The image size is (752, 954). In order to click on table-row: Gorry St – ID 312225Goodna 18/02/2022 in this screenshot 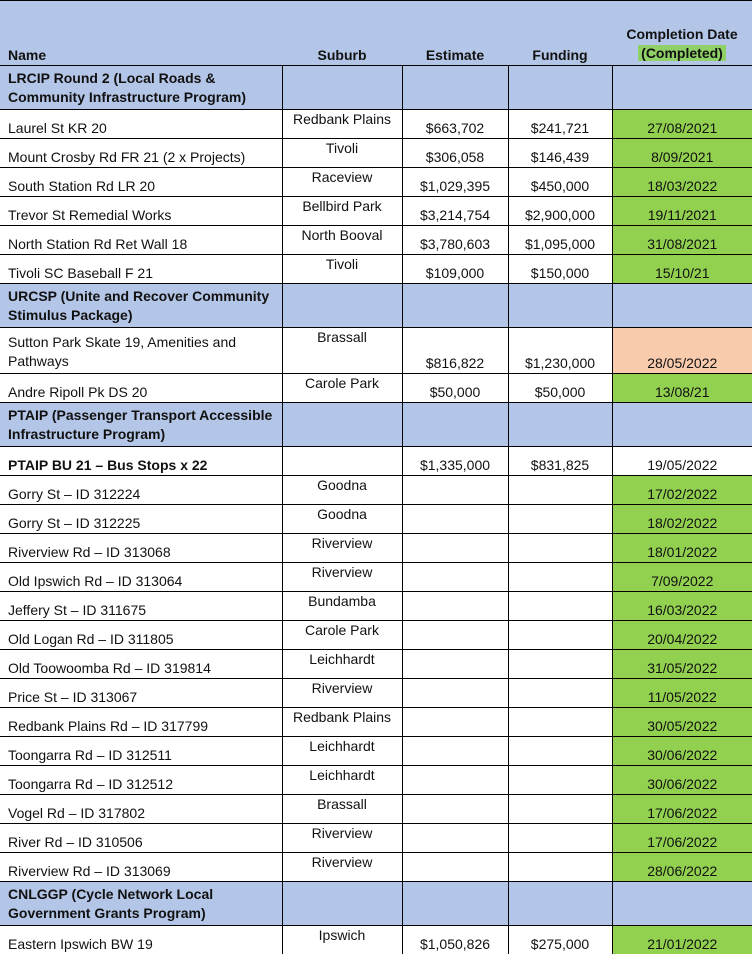, I will do `click(376, 519)`.